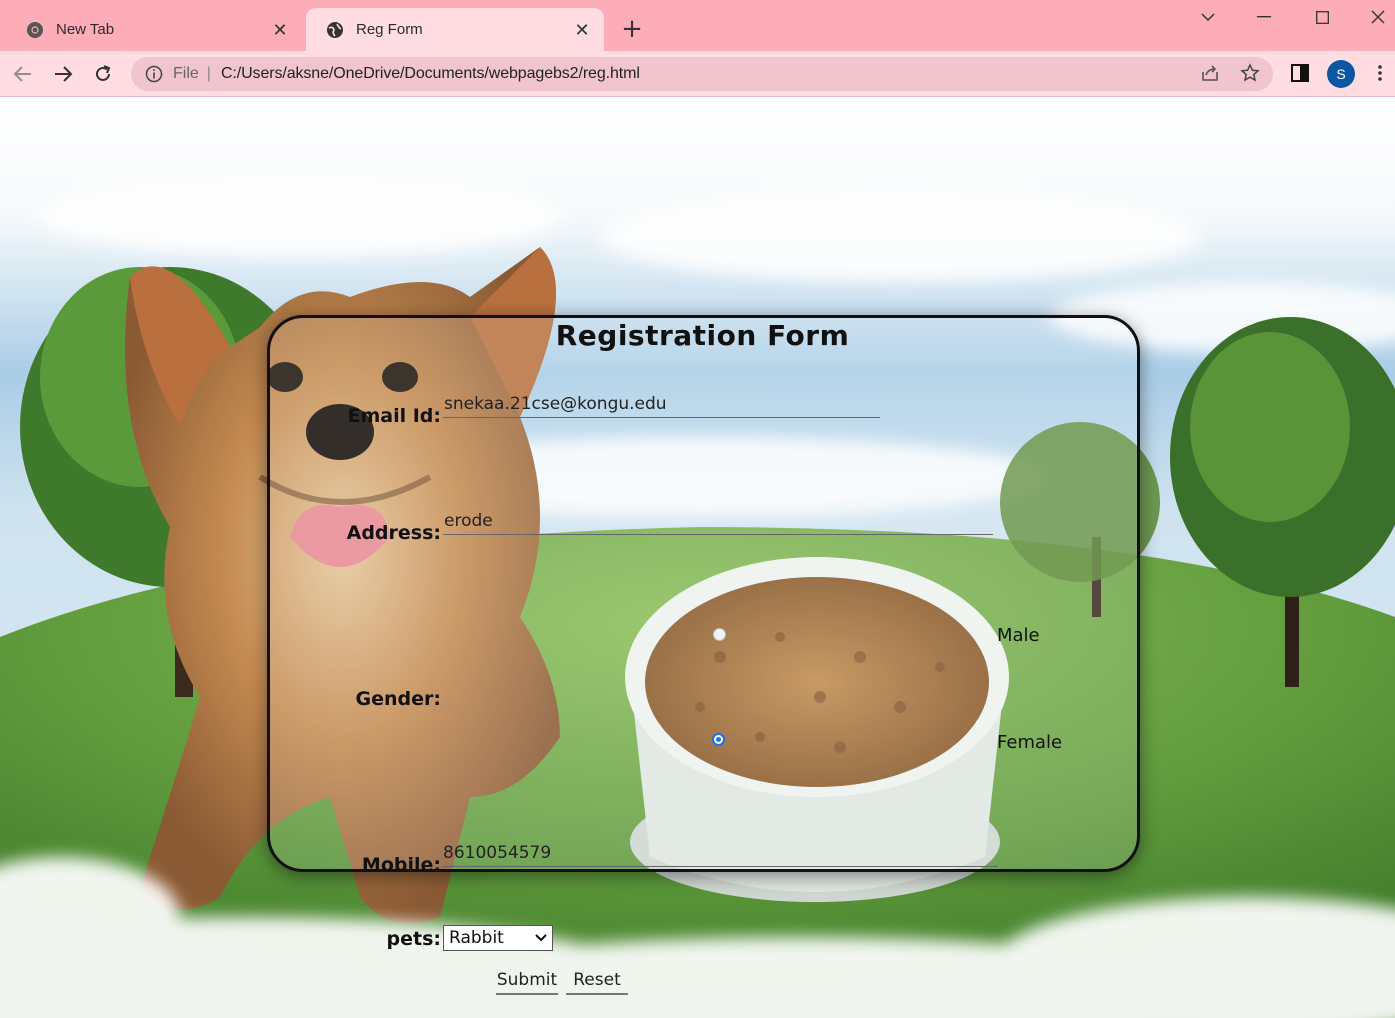 The height and width of the screenshot is (1018, 1395). Describe the element at coordinates (1341, 74) in the screenshot. I see `profile-avatar: S` at that location.